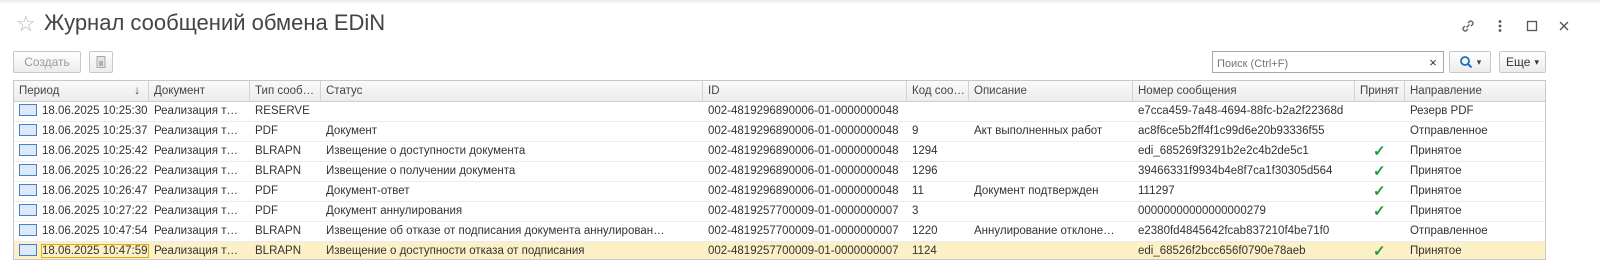  I want to click on cell-status: Документ, so click(352, 131).